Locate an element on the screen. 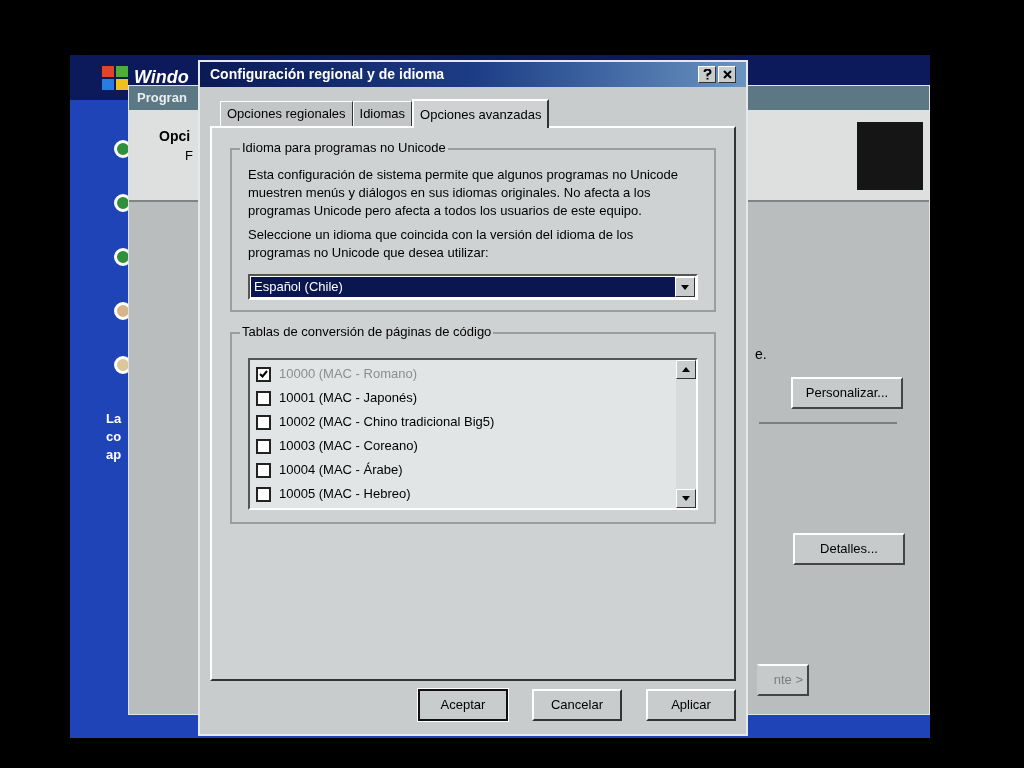 This screenshot has width=1024, height=768. group-title: Tablas de conversión de páginas de código is located at coordinates (367, 332).